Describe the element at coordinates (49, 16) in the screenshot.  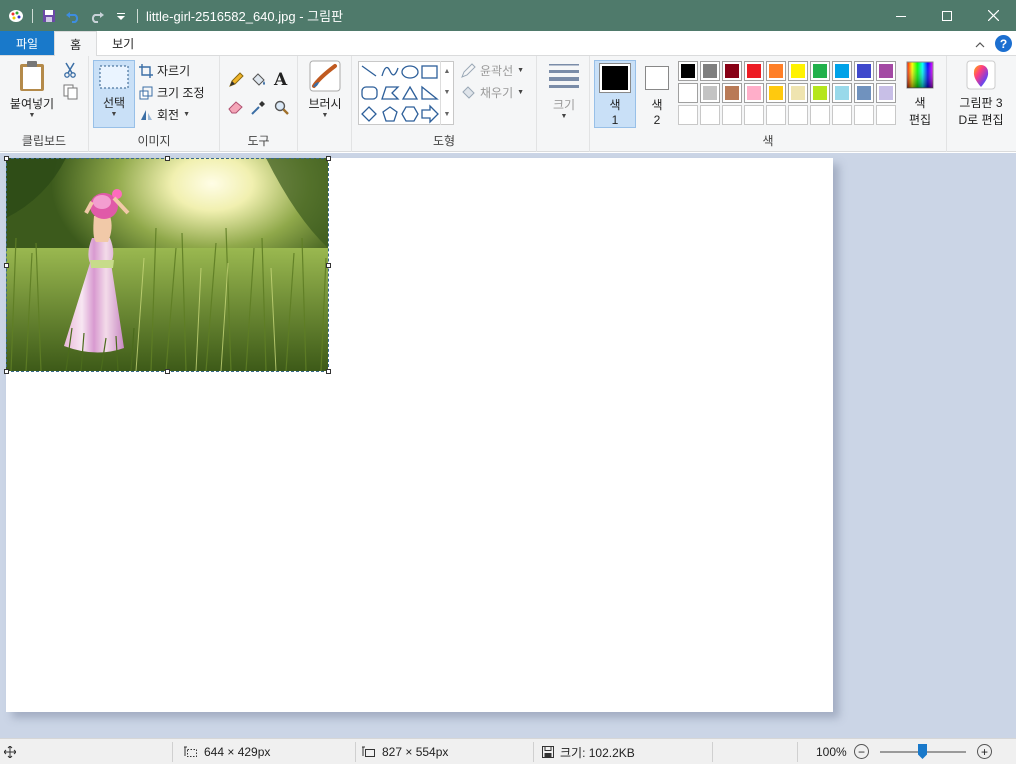
I see `save-icon` at that location.